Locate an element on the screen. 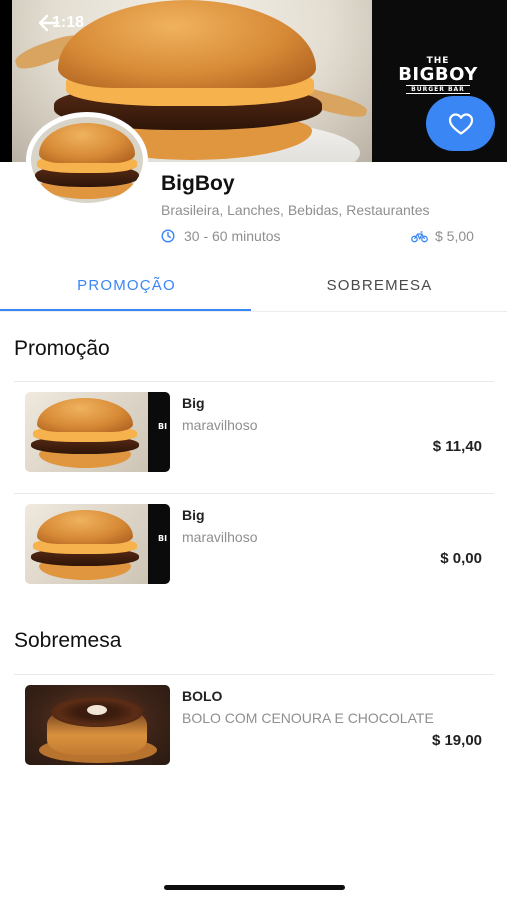  brand-logo: THE BIGBOY BURGER BAR is located at coordinates (438, 75).